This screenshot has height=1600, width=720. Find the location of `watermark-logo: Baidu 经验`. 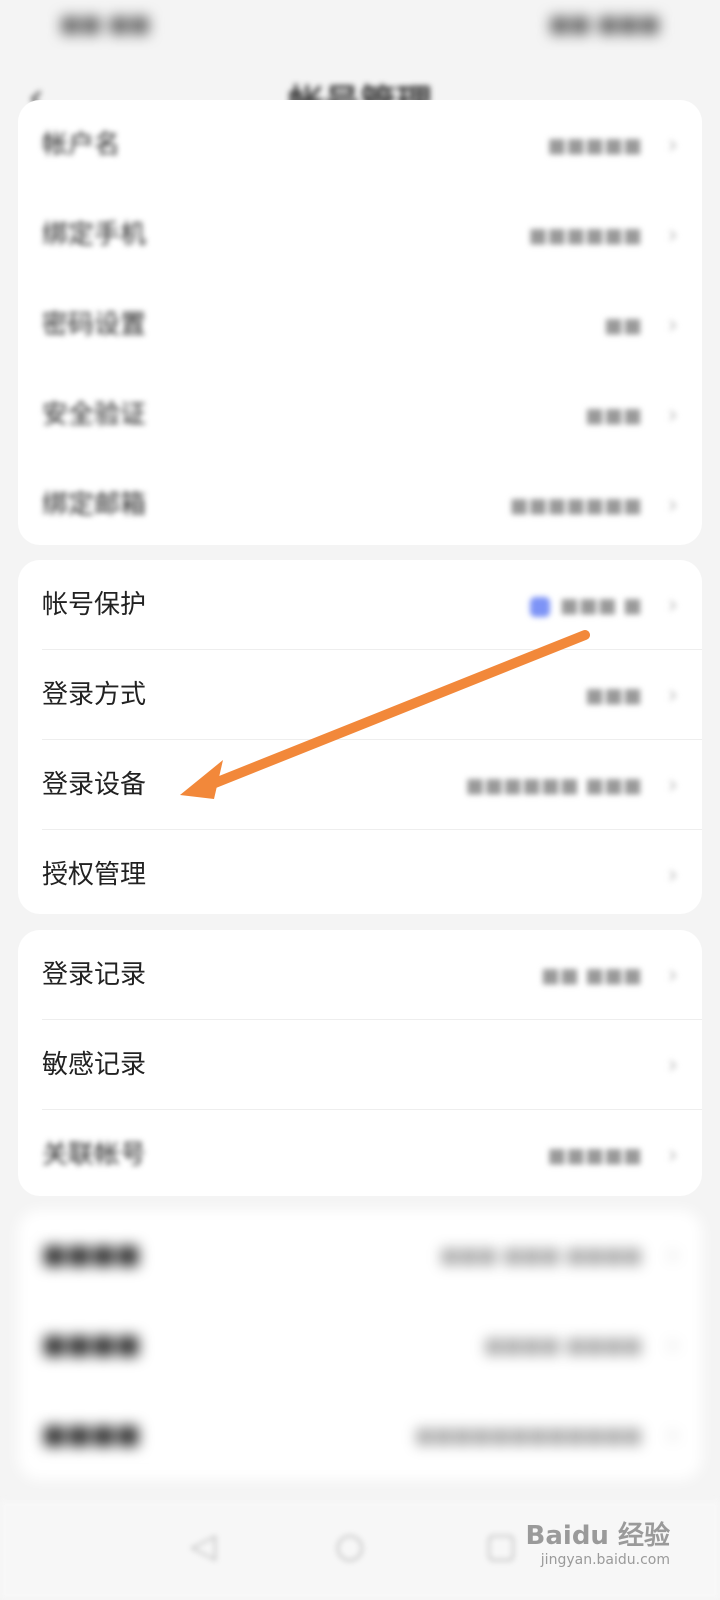

watermark-logo: Baidu 经验 is located at coordinates (597, 1536).